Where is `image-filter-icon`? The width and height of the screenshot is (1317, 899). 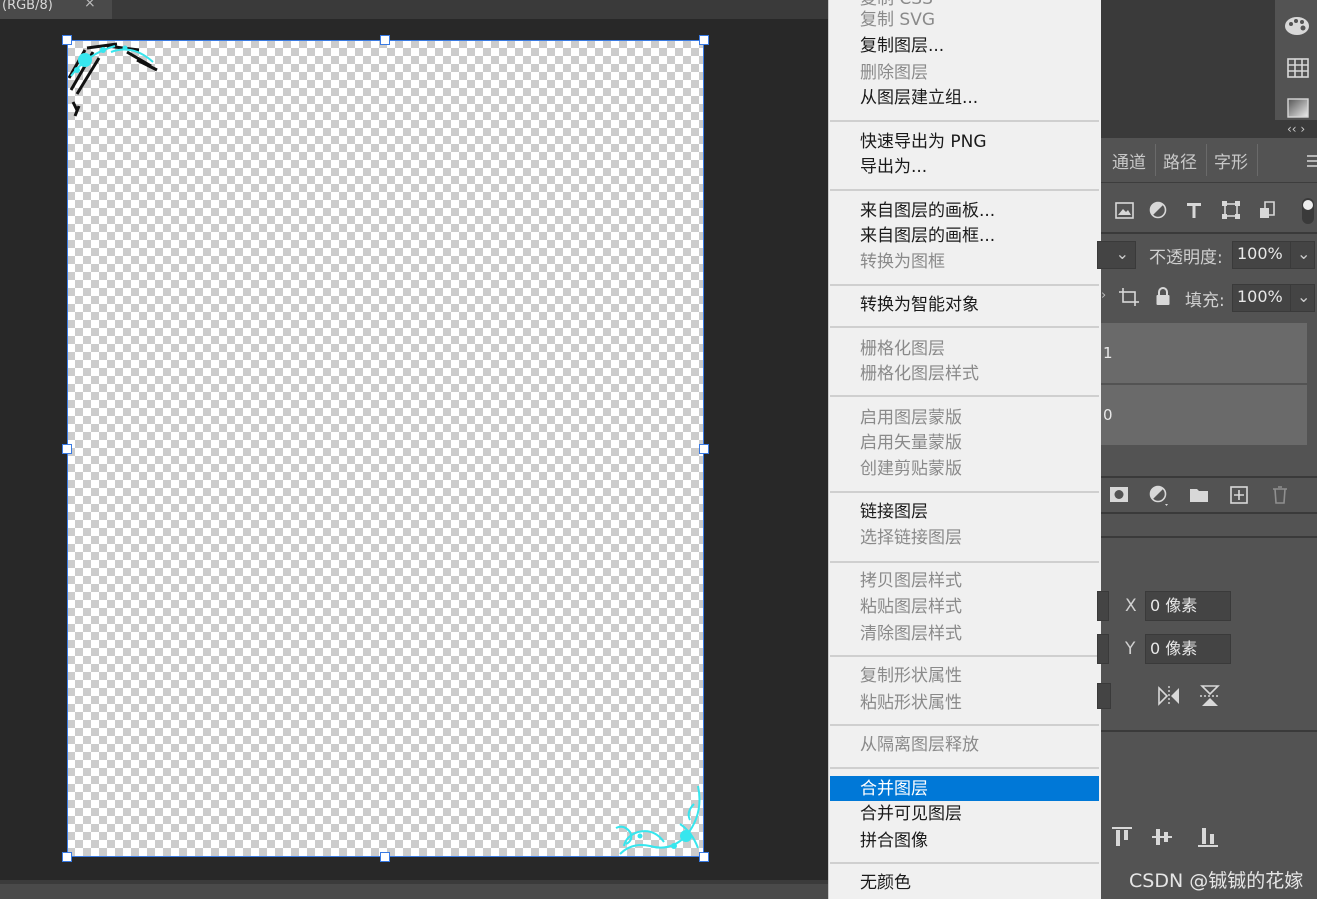
image-filter-icon is located at coordinates (1124, 210).